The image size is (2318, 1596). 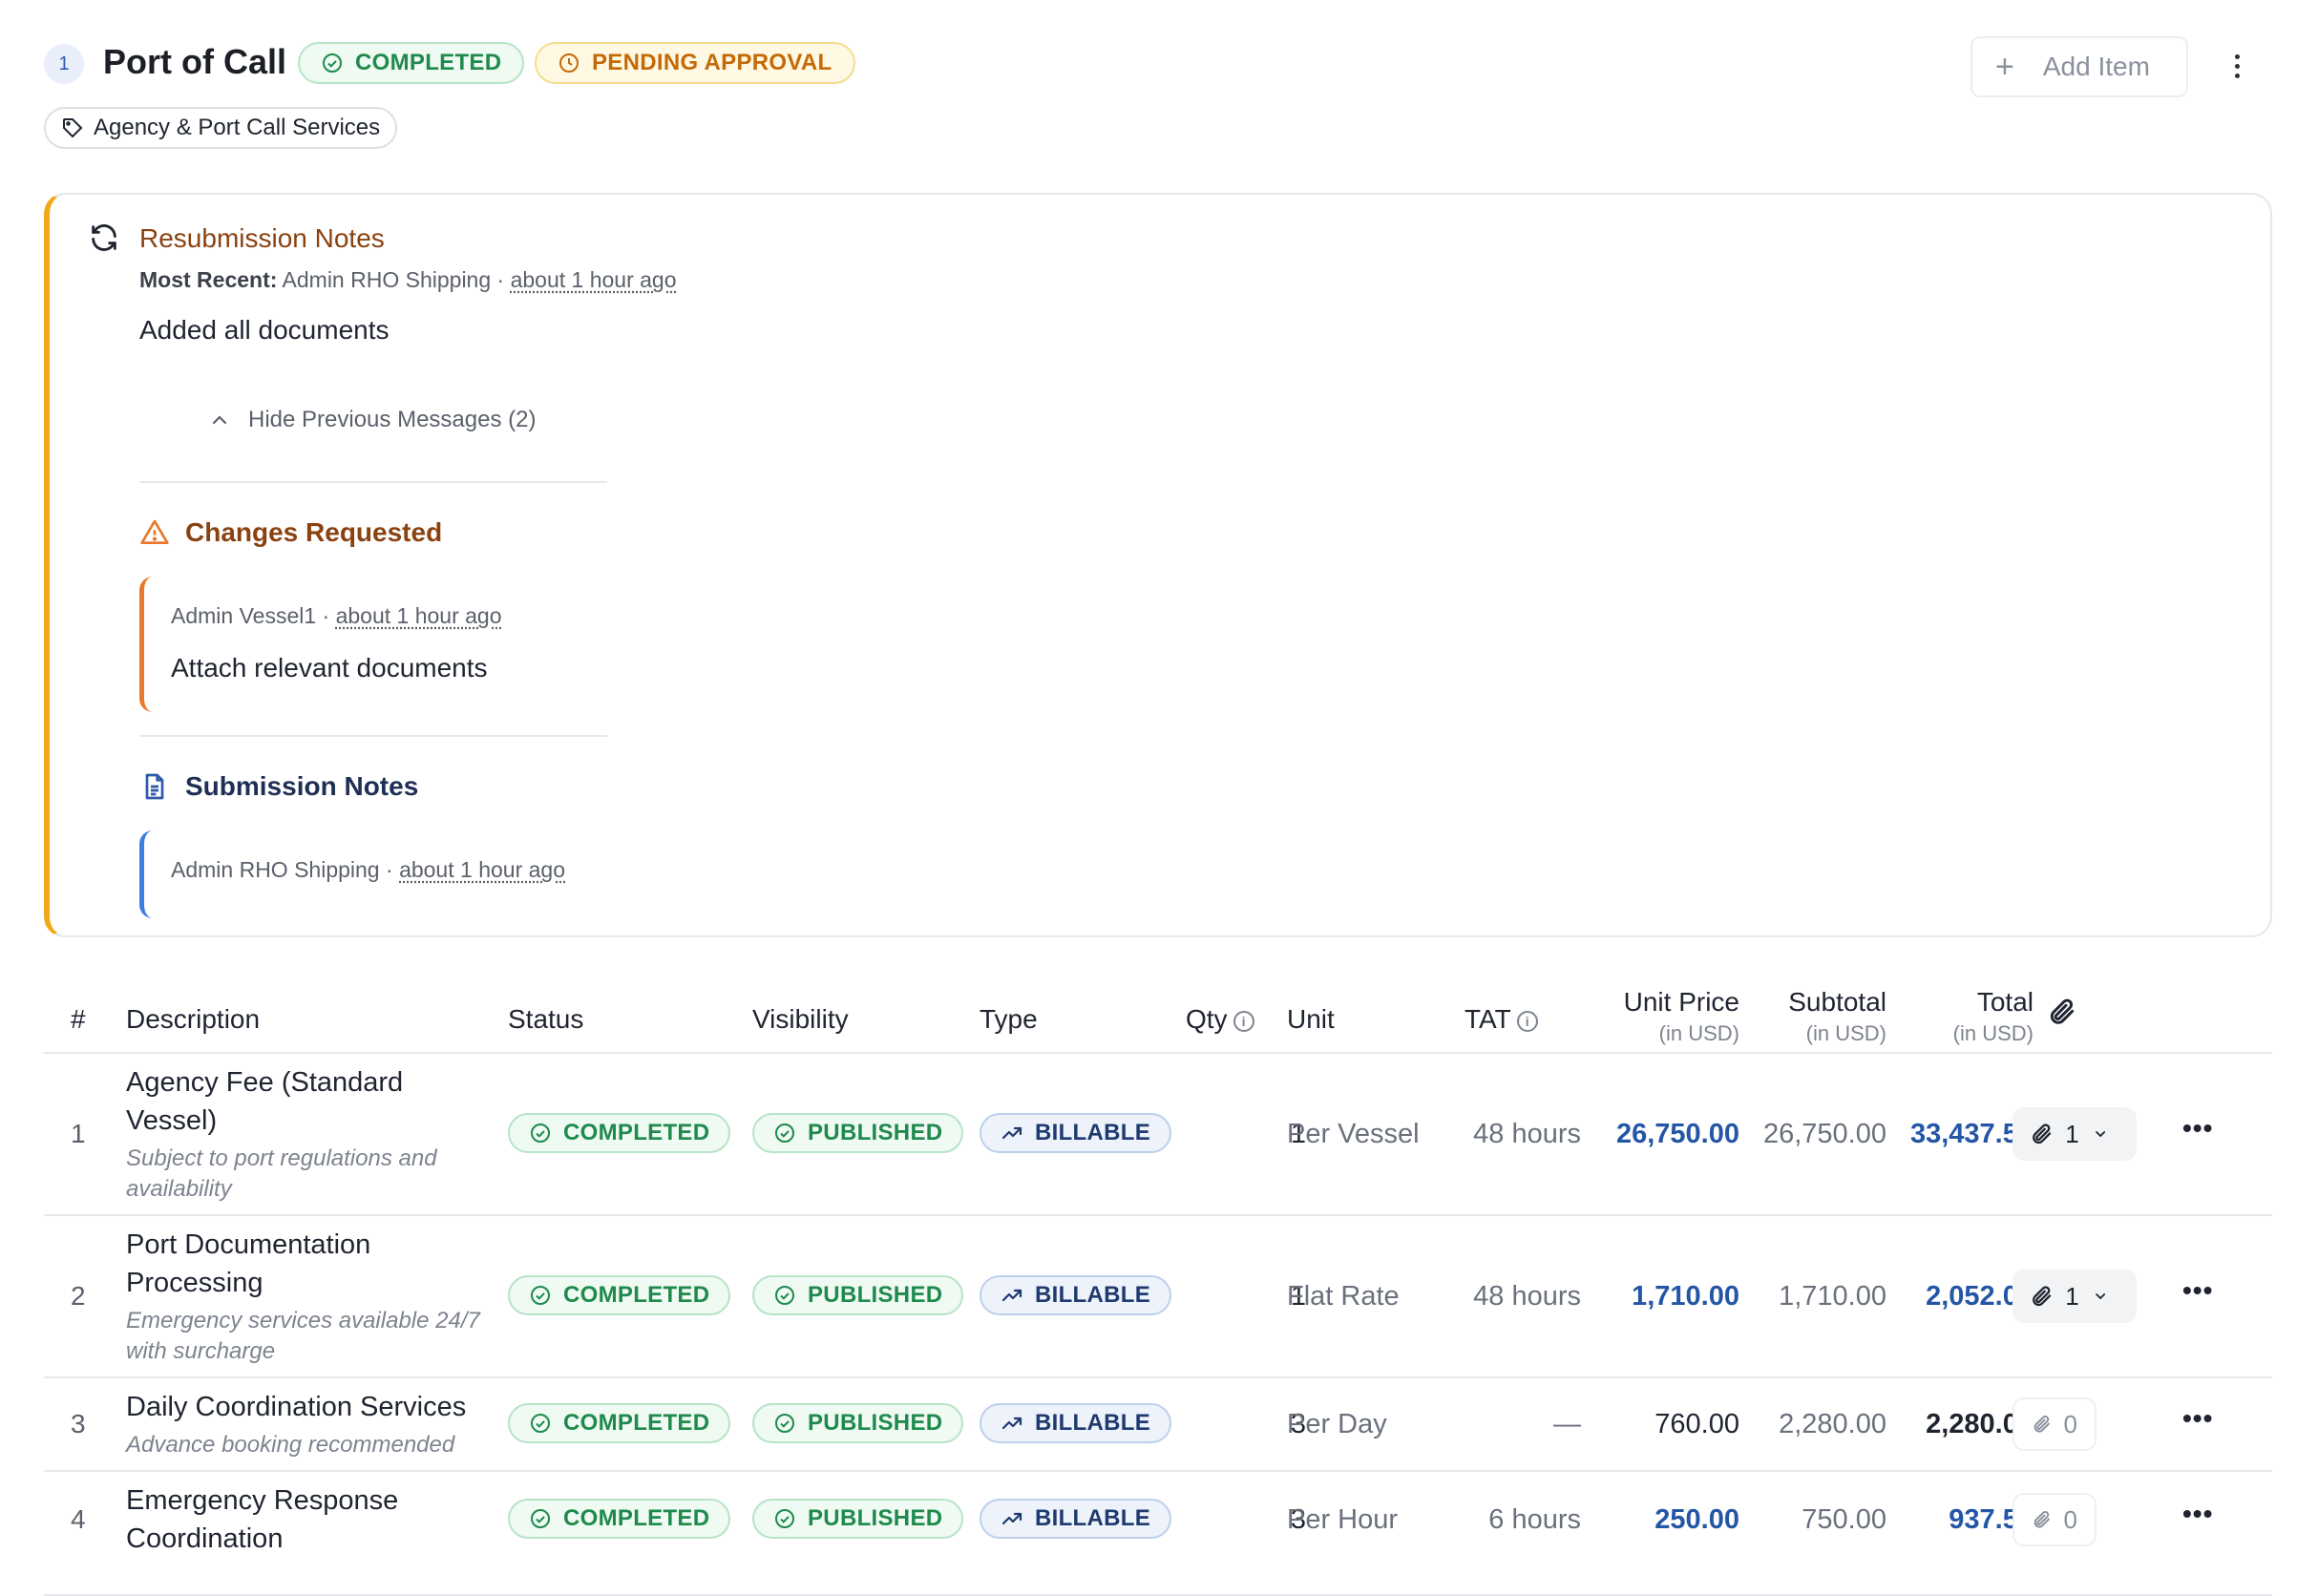 What do you see at coordinates (265, 1101) in the screenshot?
I see `item-name: Agency Fee (Standard Vessel)` at bounding box center [265, 1101].